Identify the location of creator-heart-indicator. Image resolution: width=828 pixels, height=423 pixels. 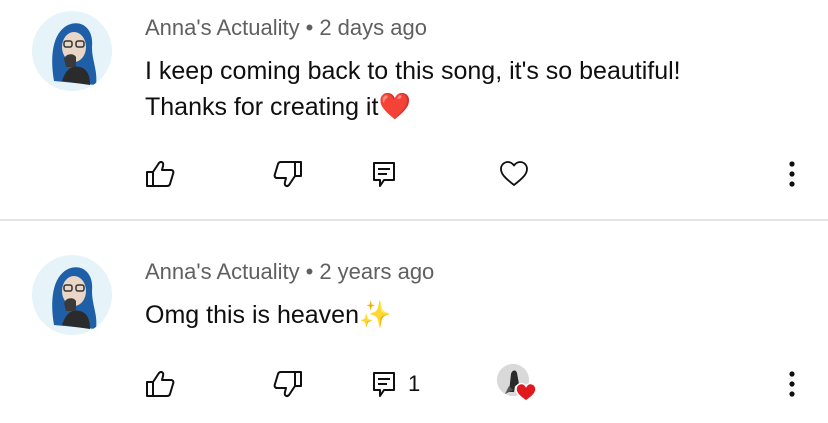
(517, 383).